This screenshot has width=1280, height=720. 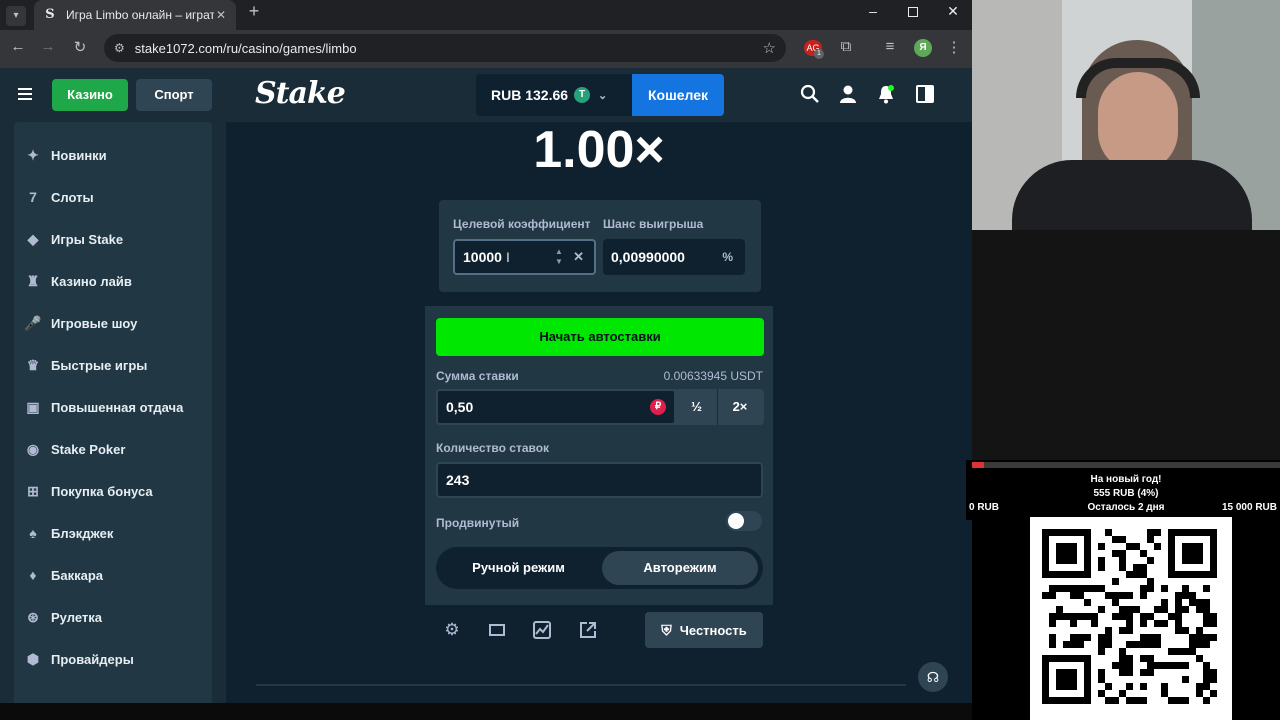 I want to click on back-icon: ←, so click(x=18, y=48).